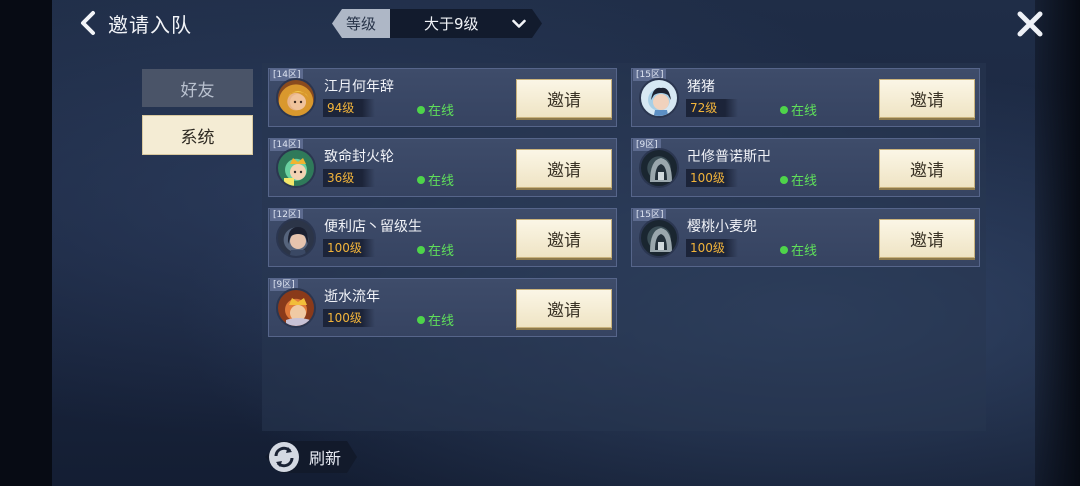 This screenshot has height=486, width=1080. Describe the element at coordinates (88, 23) in the screenshot. I see `back-arrow-icon` at that location.